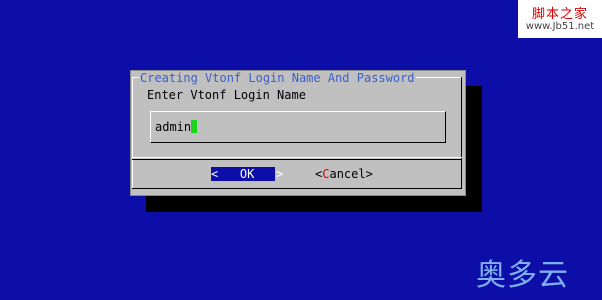 The width and height of the screenshot is (602, 300). What do you see at coordinates (461, 132) in the screenshot?
I see `dialog-frame-right` at bounding box center [461, 132].